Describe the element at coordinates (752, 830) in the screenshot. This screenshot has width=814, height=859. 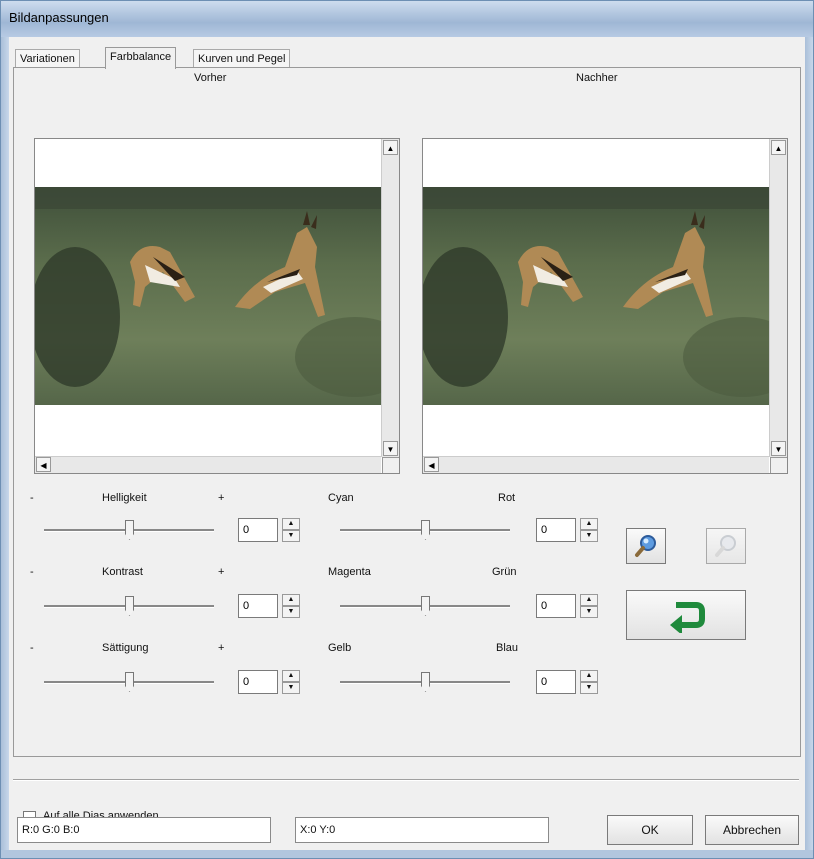
I see `cancel-button: Abbrechen` at that location.